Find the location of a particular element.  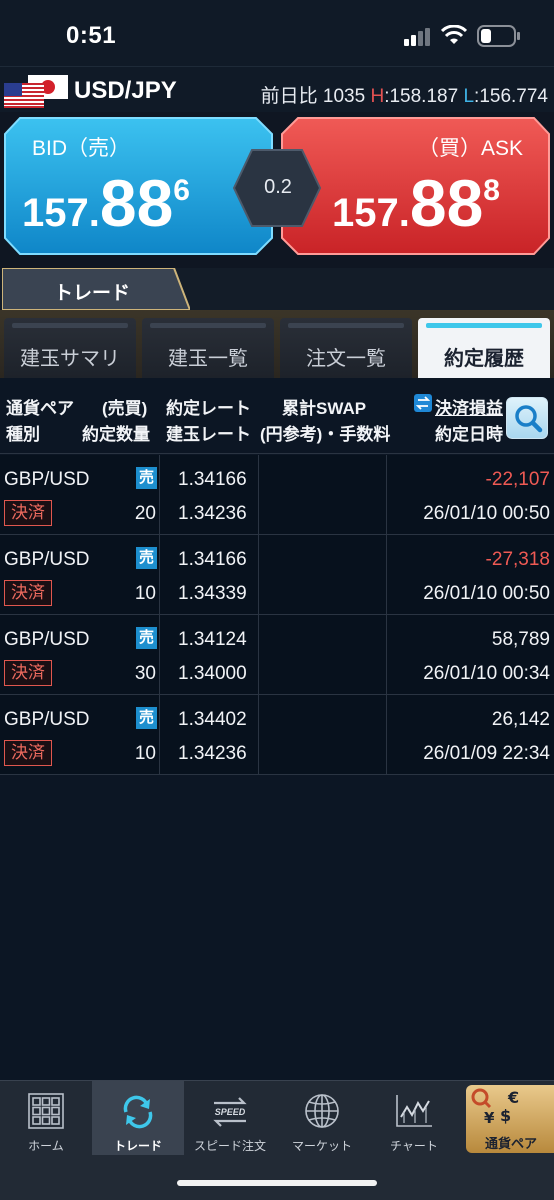

col-pl: 決済損益 is located at coordinates (469, 406).